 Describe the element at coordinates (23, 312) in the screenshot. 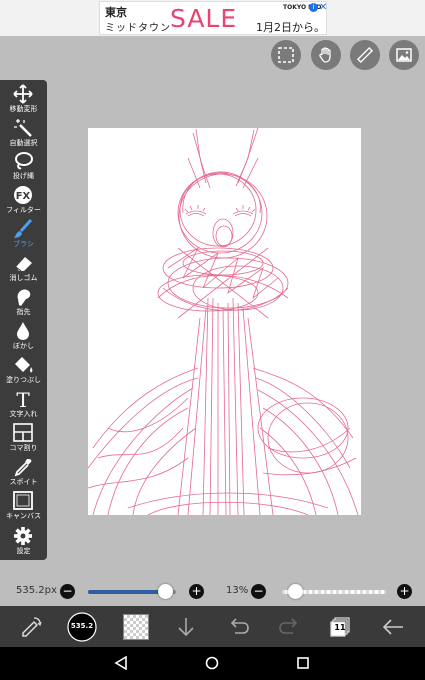

I see `tool-label: 指先` at that location.